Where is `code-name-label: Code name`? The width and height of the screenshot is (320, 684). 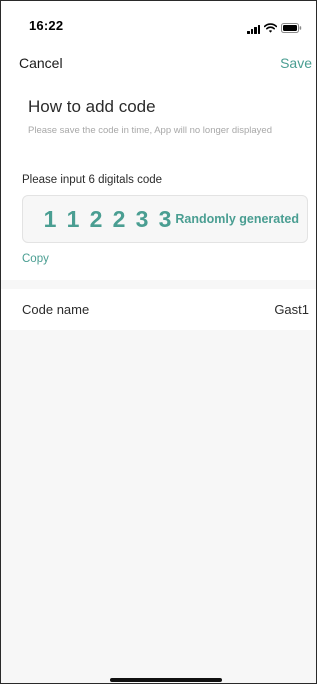 code-name-label: Code name is located at coordinates (56, 309).